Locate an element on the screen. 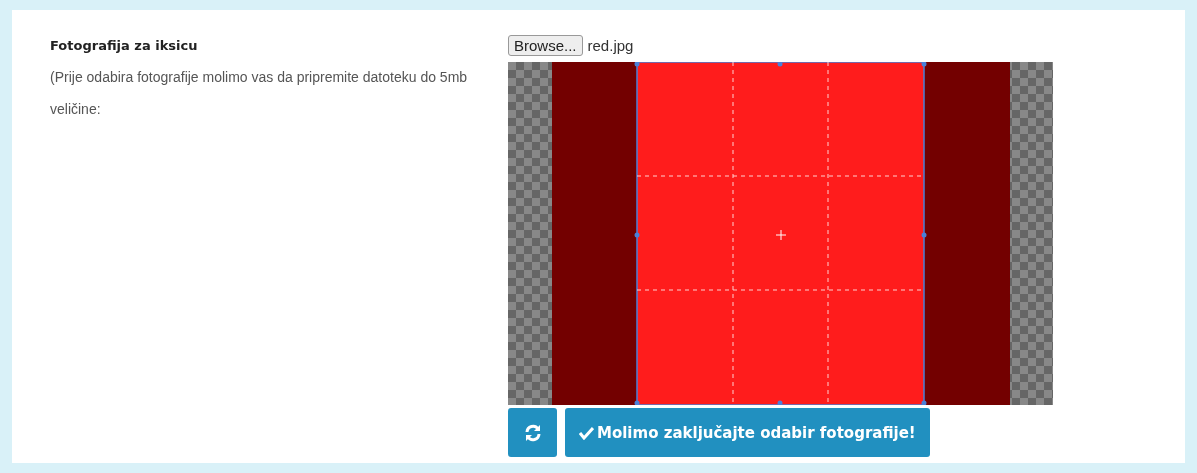 Image resolution: width=1197 pixels, height=473 pixels. field-title: Fotografija za iksicu is located at coordinates (124, 45).